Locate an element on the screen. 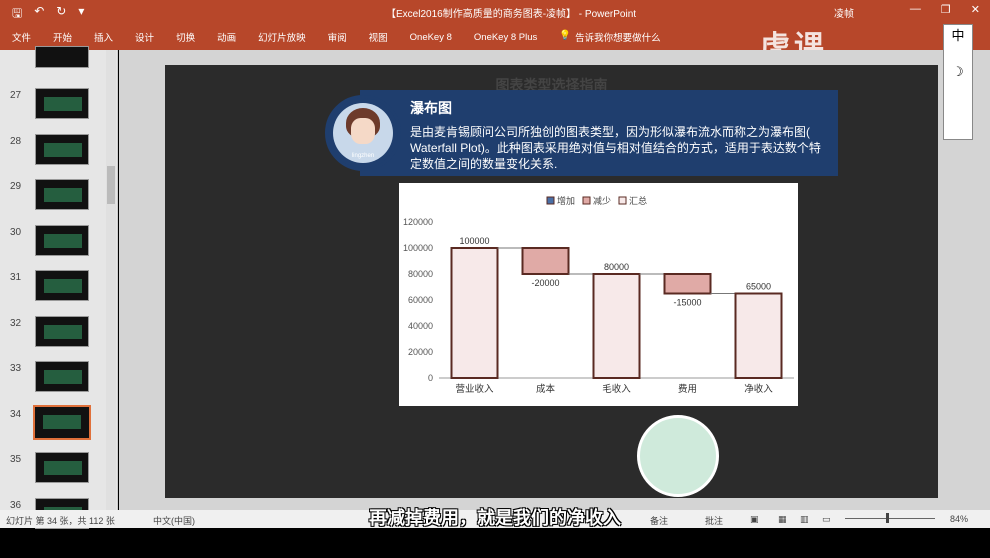  tab-onekey8: OneKey 8 is located at coordinates (431, 37).